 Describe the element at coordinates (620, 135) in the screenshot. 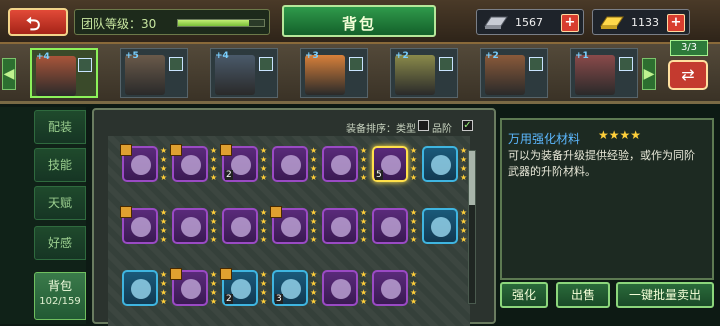

I see `item-stars: ★★★★` at that location.